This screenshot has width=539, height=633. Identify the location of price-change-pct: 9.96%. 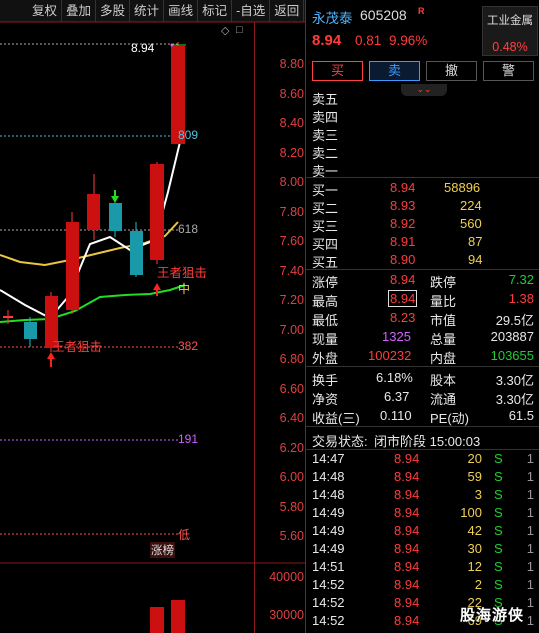
(408, 40).